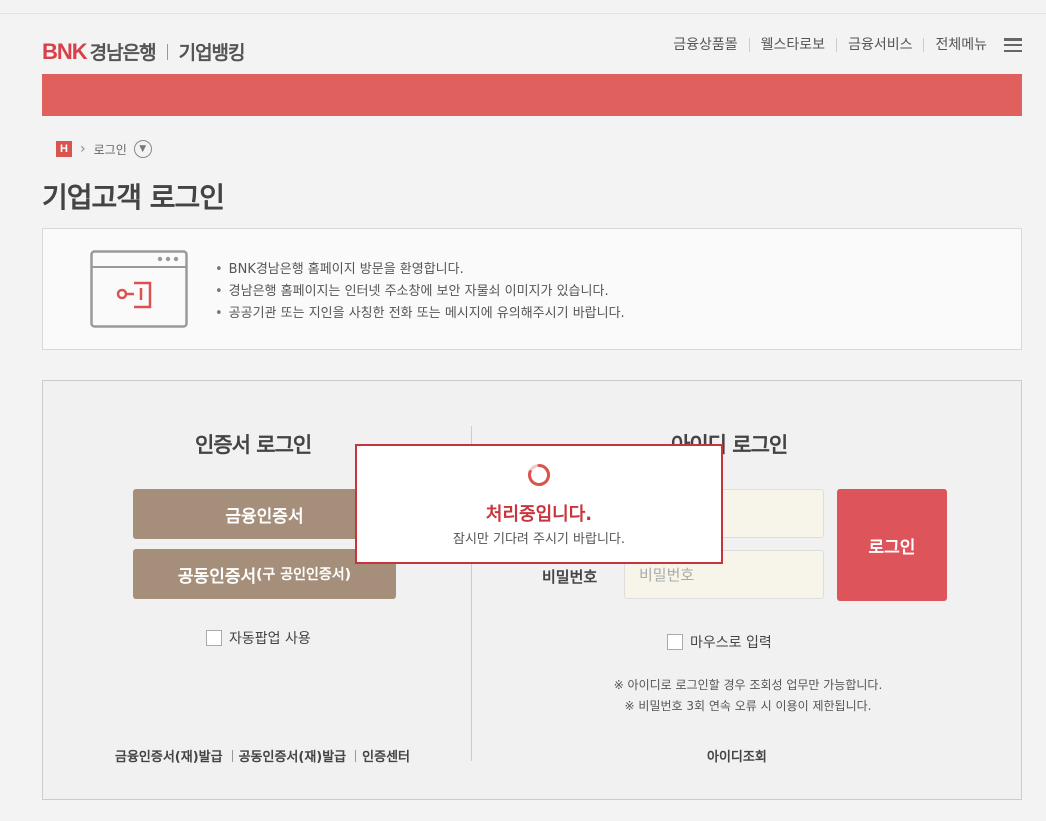 This screenshot has height=821, width=1046. I want to click on home-icon: H, so click(64, 149).